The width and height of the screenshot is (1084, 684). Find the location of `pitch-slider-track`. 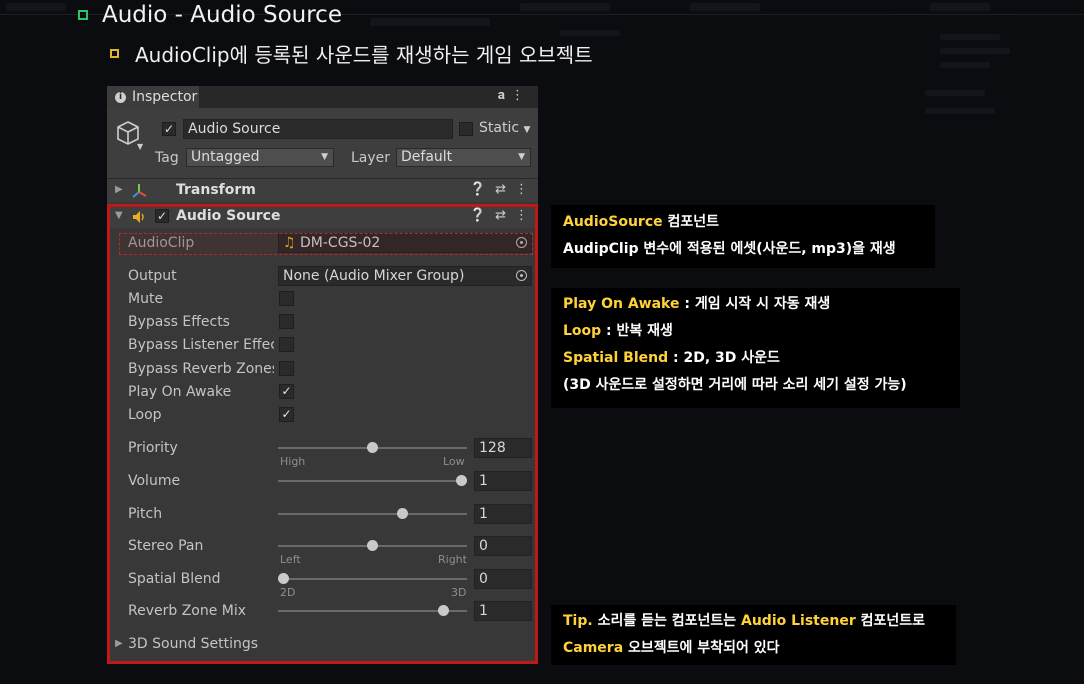

pitch-slider-track is located at coordinates (372, 514).